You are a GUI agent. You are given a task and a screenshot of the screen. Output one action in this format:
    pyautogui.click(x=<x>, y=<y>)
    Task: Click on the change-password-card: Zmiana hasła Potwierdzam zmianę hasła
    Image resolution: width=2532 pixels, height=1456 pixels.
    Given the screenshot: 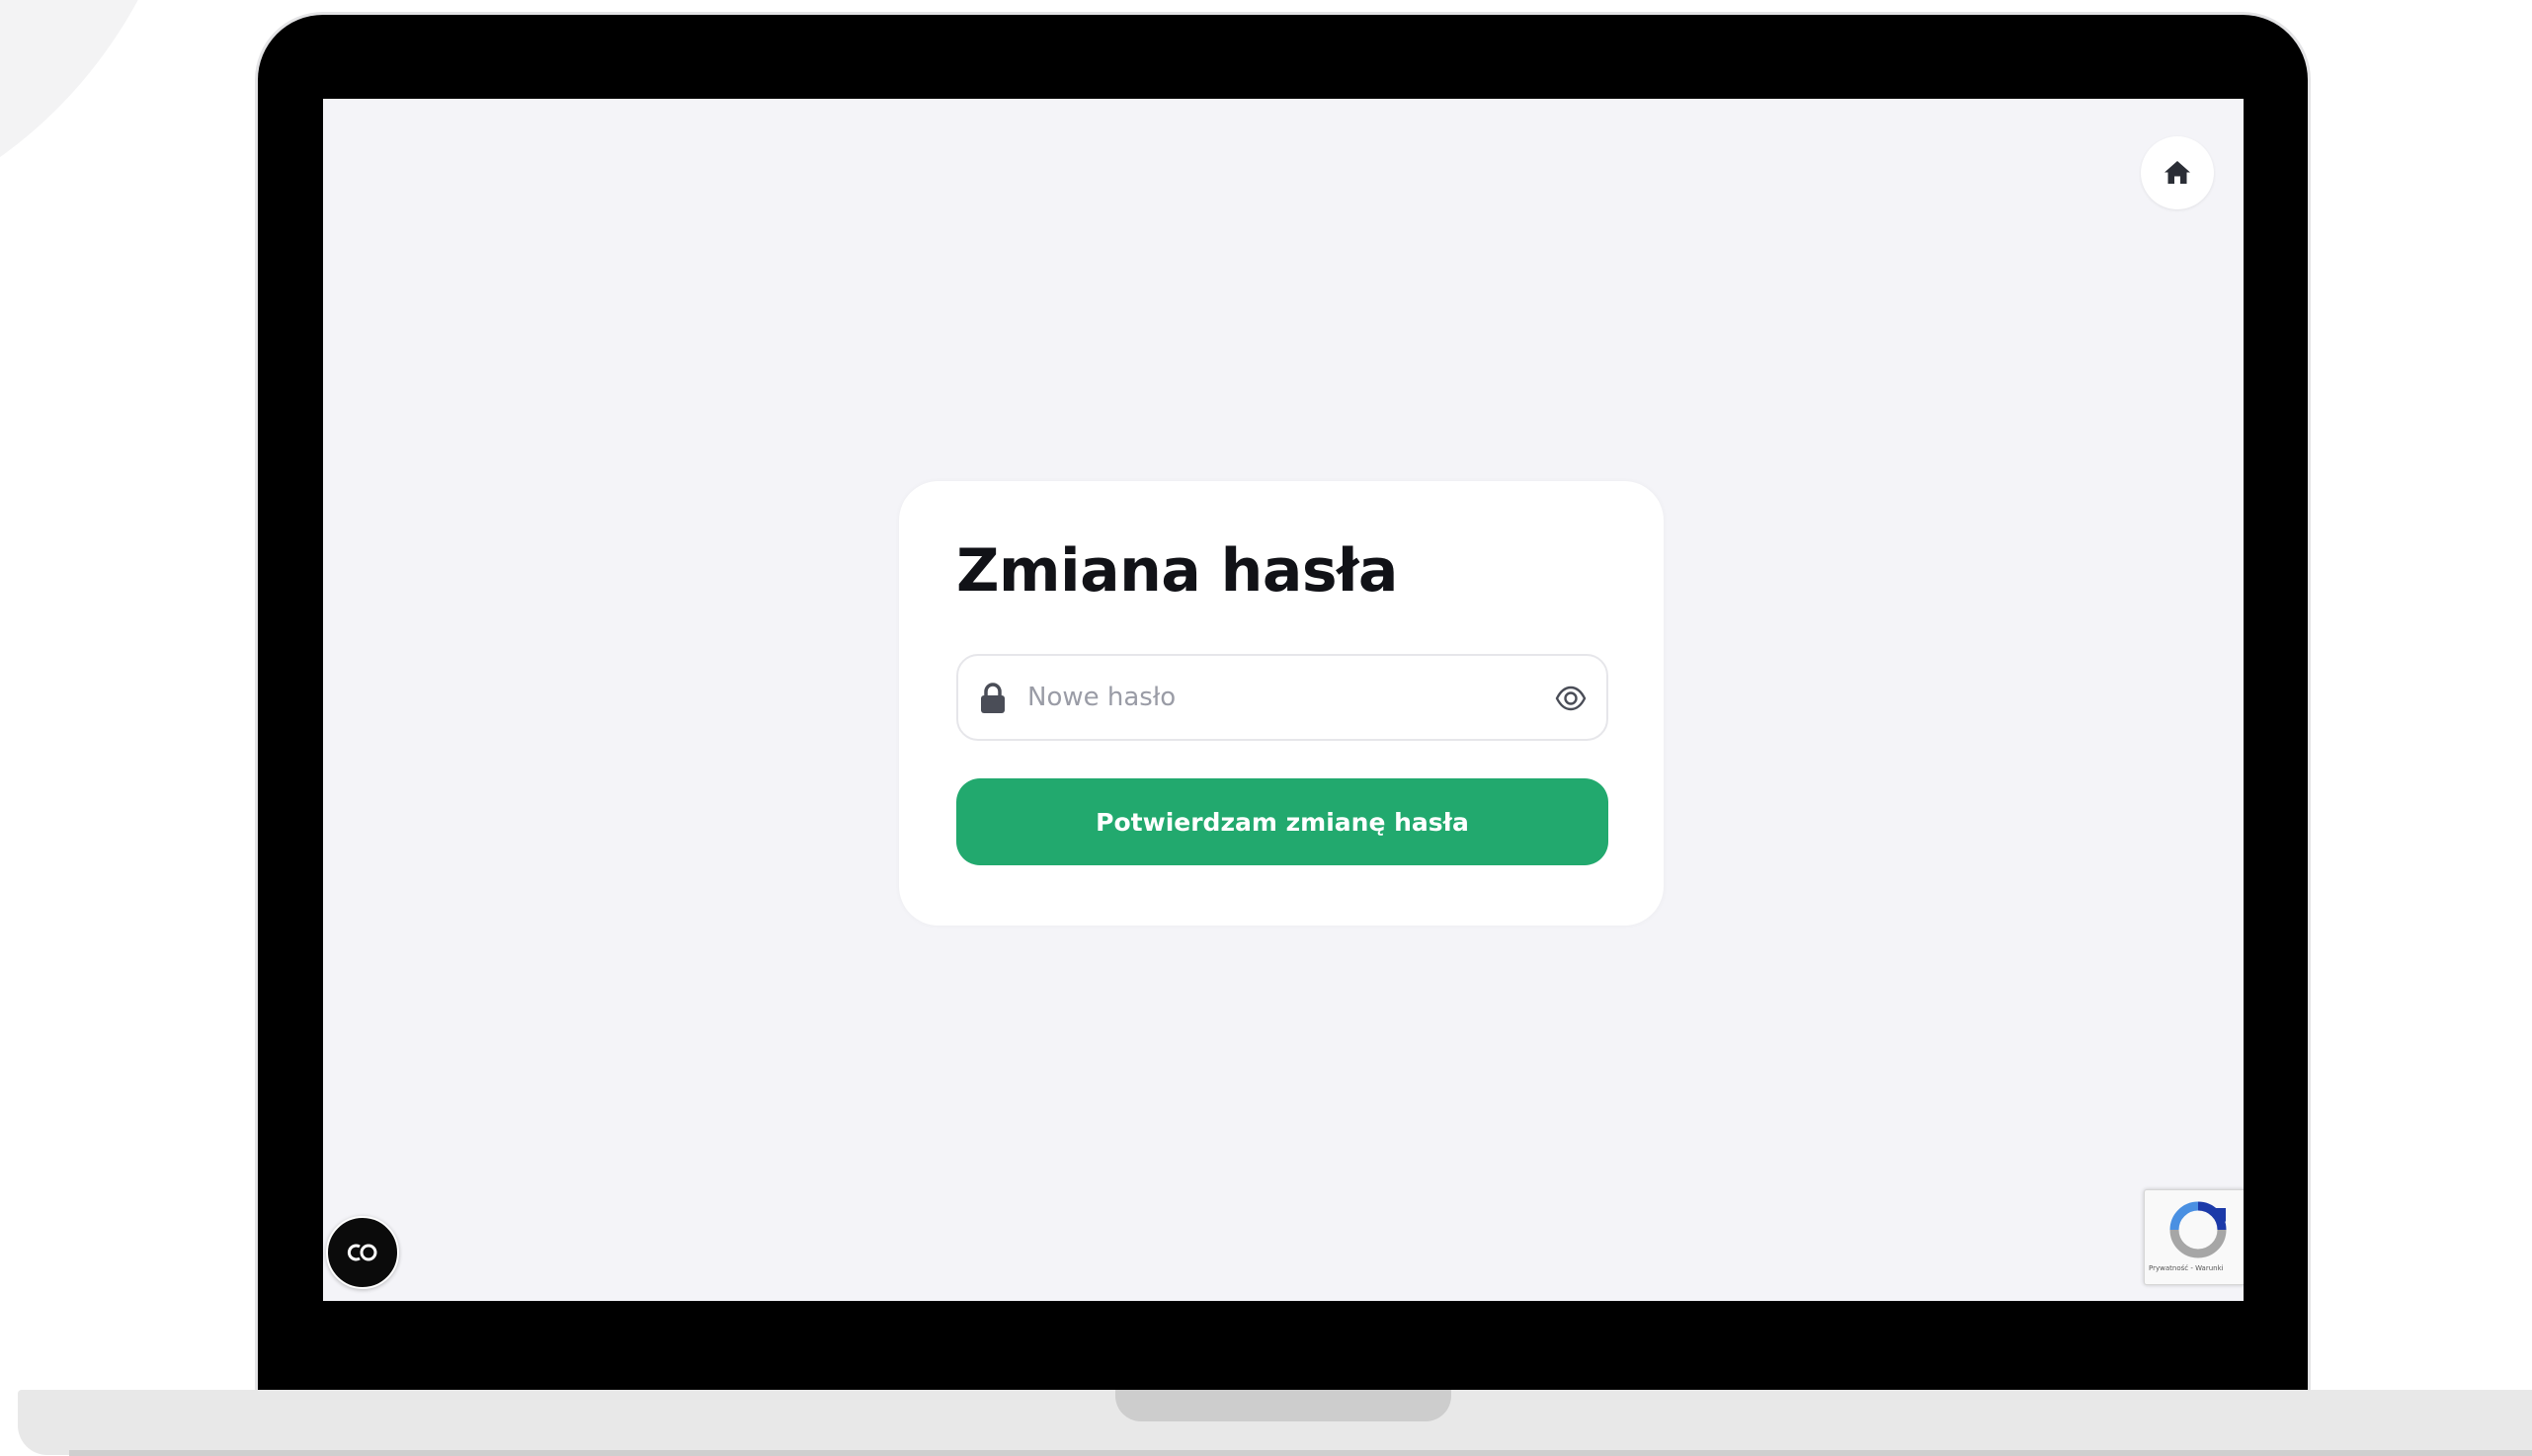 What is the action you would take?
    pyautogui.click(x=1281, y=703)
    